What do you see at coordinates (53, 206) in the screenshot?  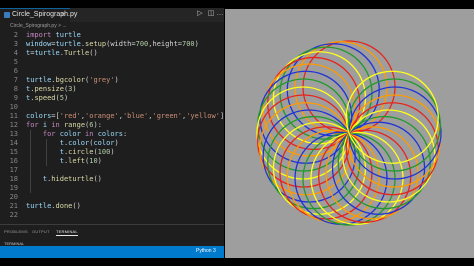 I see `code-line: turtle.done()` at bounding box center [53, 206].